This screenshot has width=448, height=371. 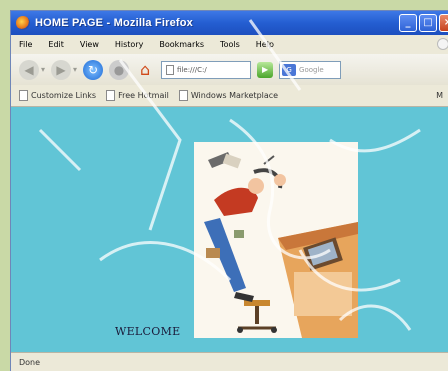 I want to click on window-title: HOME PAGE - Mozilla Firefox, so click(x=114, y=23).